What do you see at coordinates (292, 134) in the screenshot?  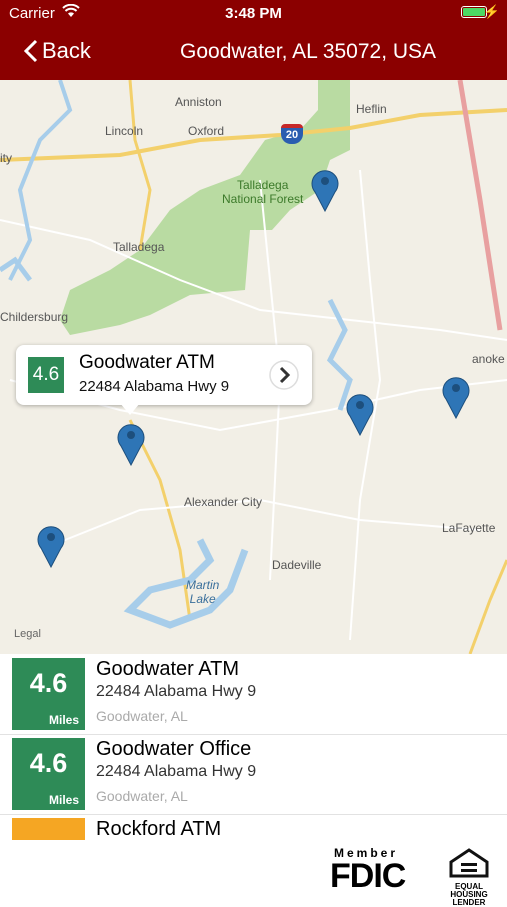 I see `interstate-shield: 20` at bounding box center [292, 134].